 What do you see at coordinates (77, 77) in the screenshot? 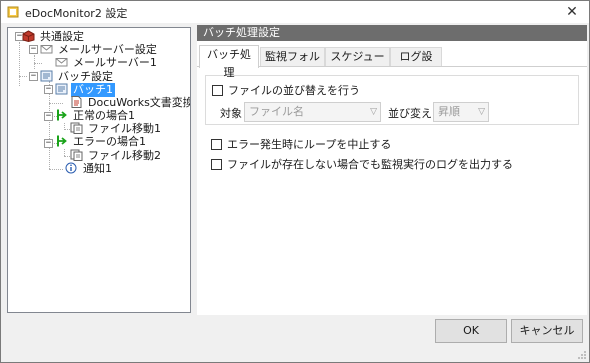
I see `tree-node-batch-settings: バッチ設定` at bounding box center [77, 77].